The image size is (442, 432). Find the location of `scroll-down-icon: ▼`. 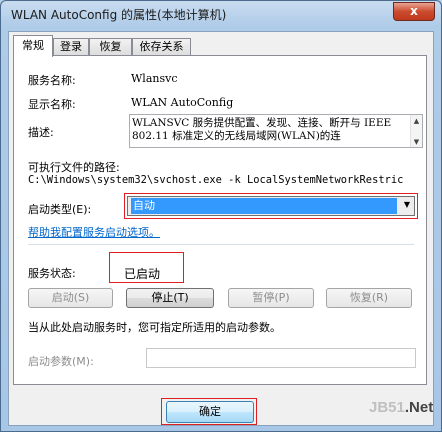

scroll-down-icon: ▼ is located at coordinates (416, 141).